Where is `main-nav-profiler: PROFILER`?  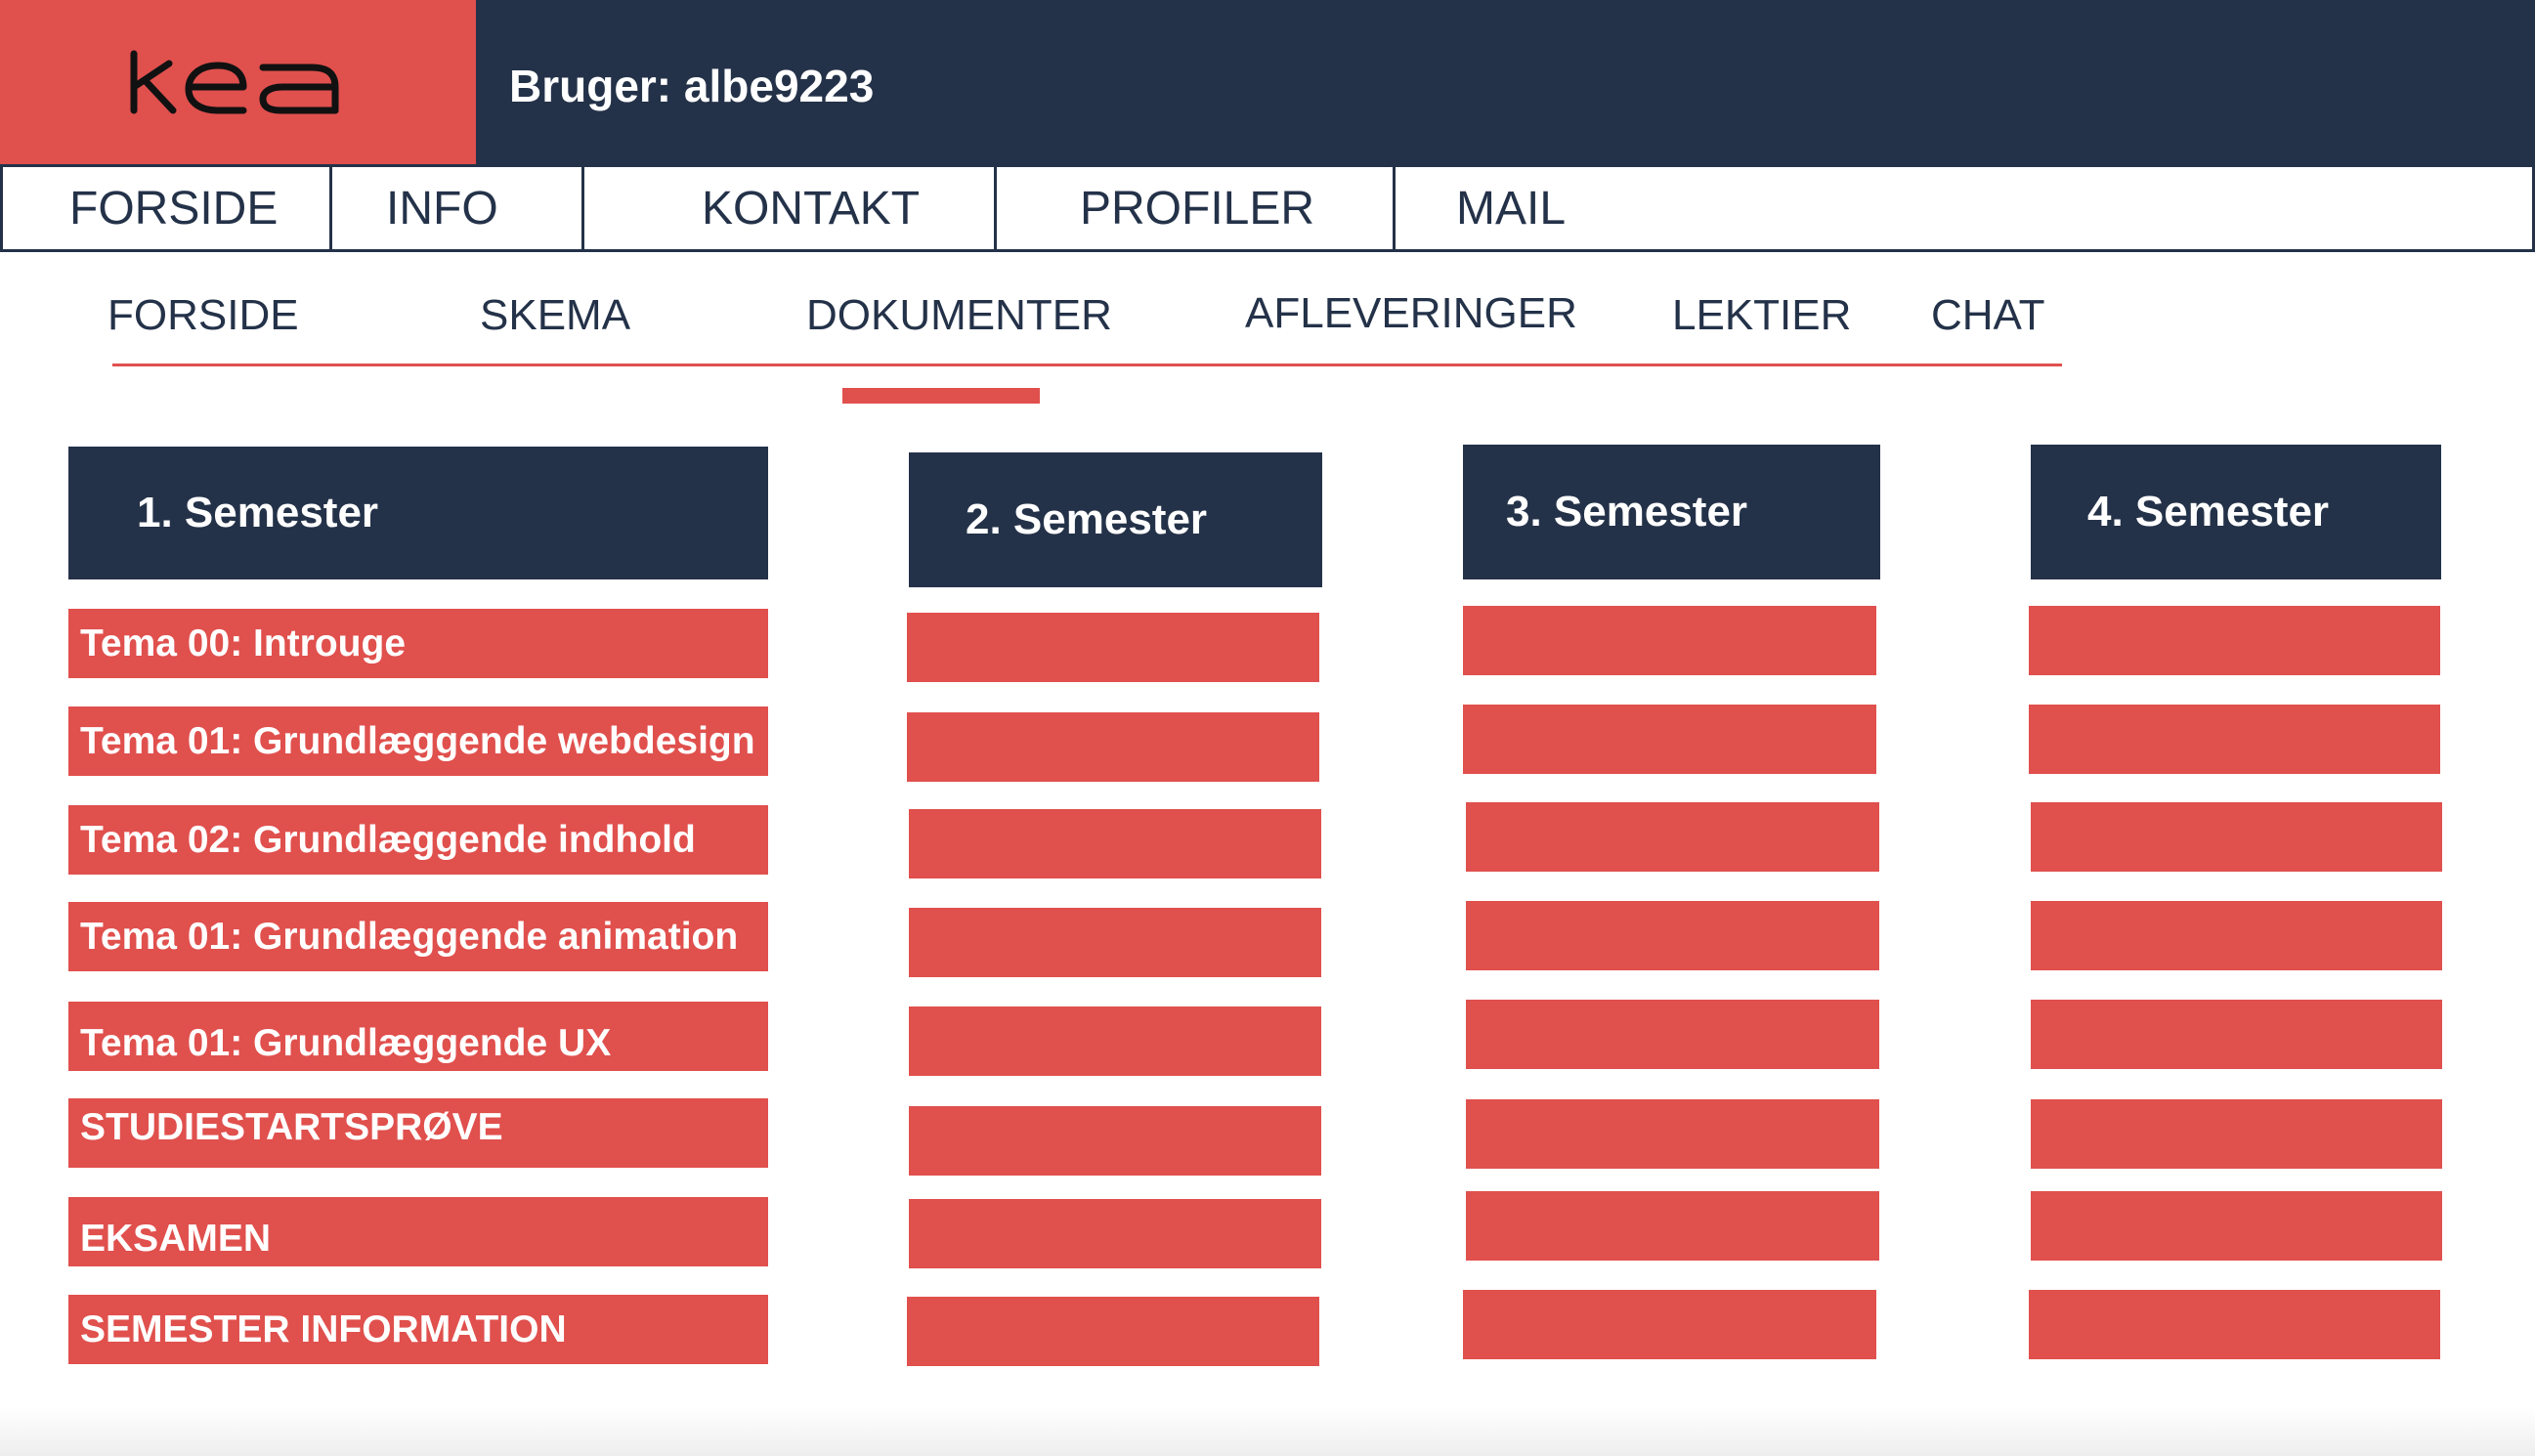 main-nav-profiler: PROFILER is located at coordinates (1196, 208).